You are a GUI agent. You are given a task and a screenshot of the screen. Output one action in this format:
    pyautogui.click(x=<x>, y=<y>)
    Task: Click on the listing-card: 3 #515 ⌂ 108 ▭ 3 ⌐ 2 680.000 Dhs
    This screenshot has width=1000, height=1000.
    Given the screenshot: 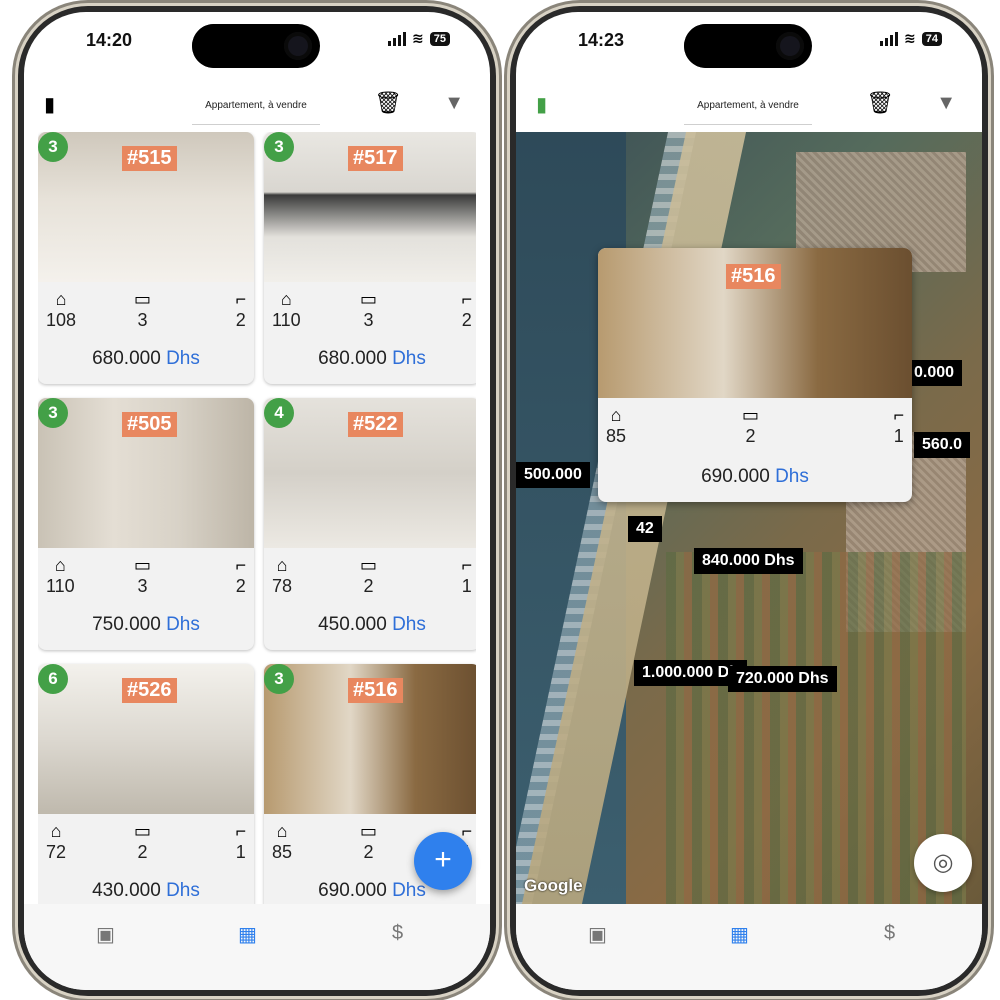 What is the action you would take?
    pyautogui.click(x=146, y=258)
    